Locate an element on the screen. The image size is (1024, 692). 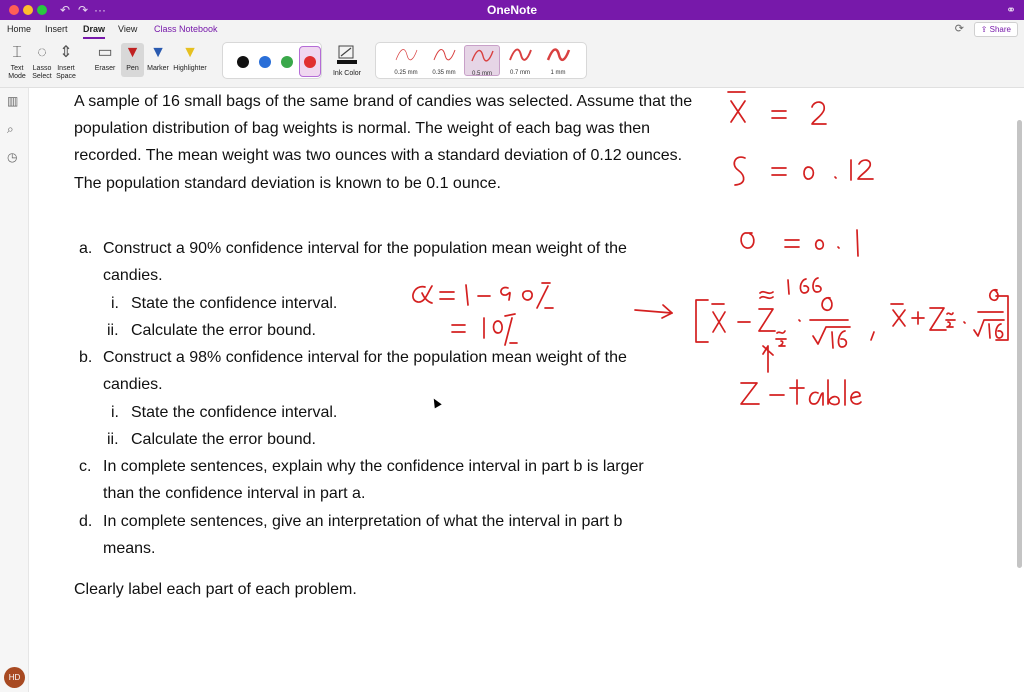
ink-alpha-working is located at coordinates (483, 314).